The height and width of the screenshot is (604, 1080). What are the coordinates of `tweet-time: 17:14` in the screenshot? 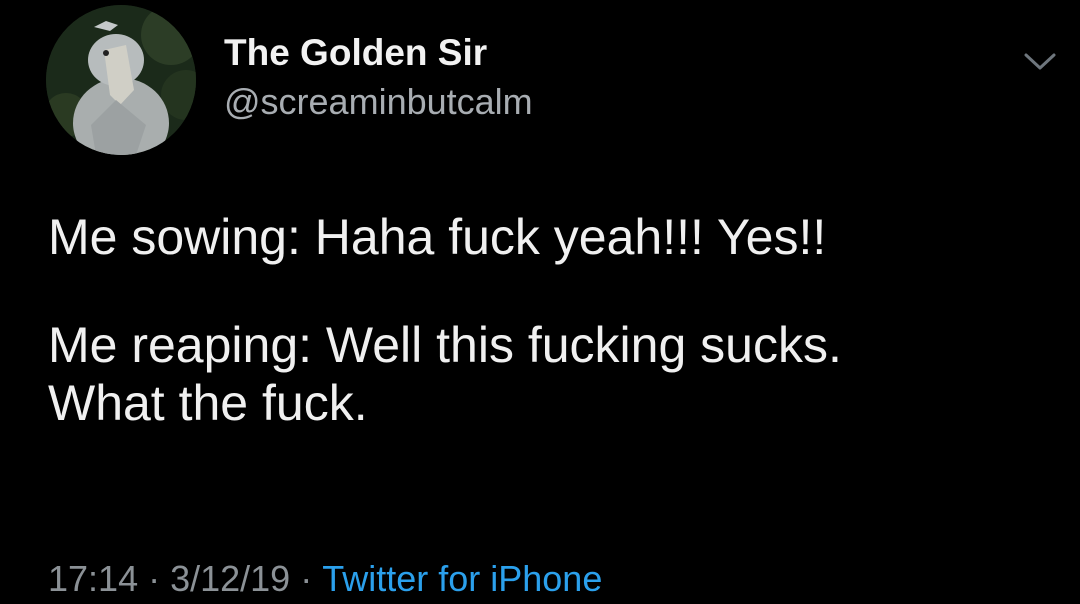 It's located at (93, 578).